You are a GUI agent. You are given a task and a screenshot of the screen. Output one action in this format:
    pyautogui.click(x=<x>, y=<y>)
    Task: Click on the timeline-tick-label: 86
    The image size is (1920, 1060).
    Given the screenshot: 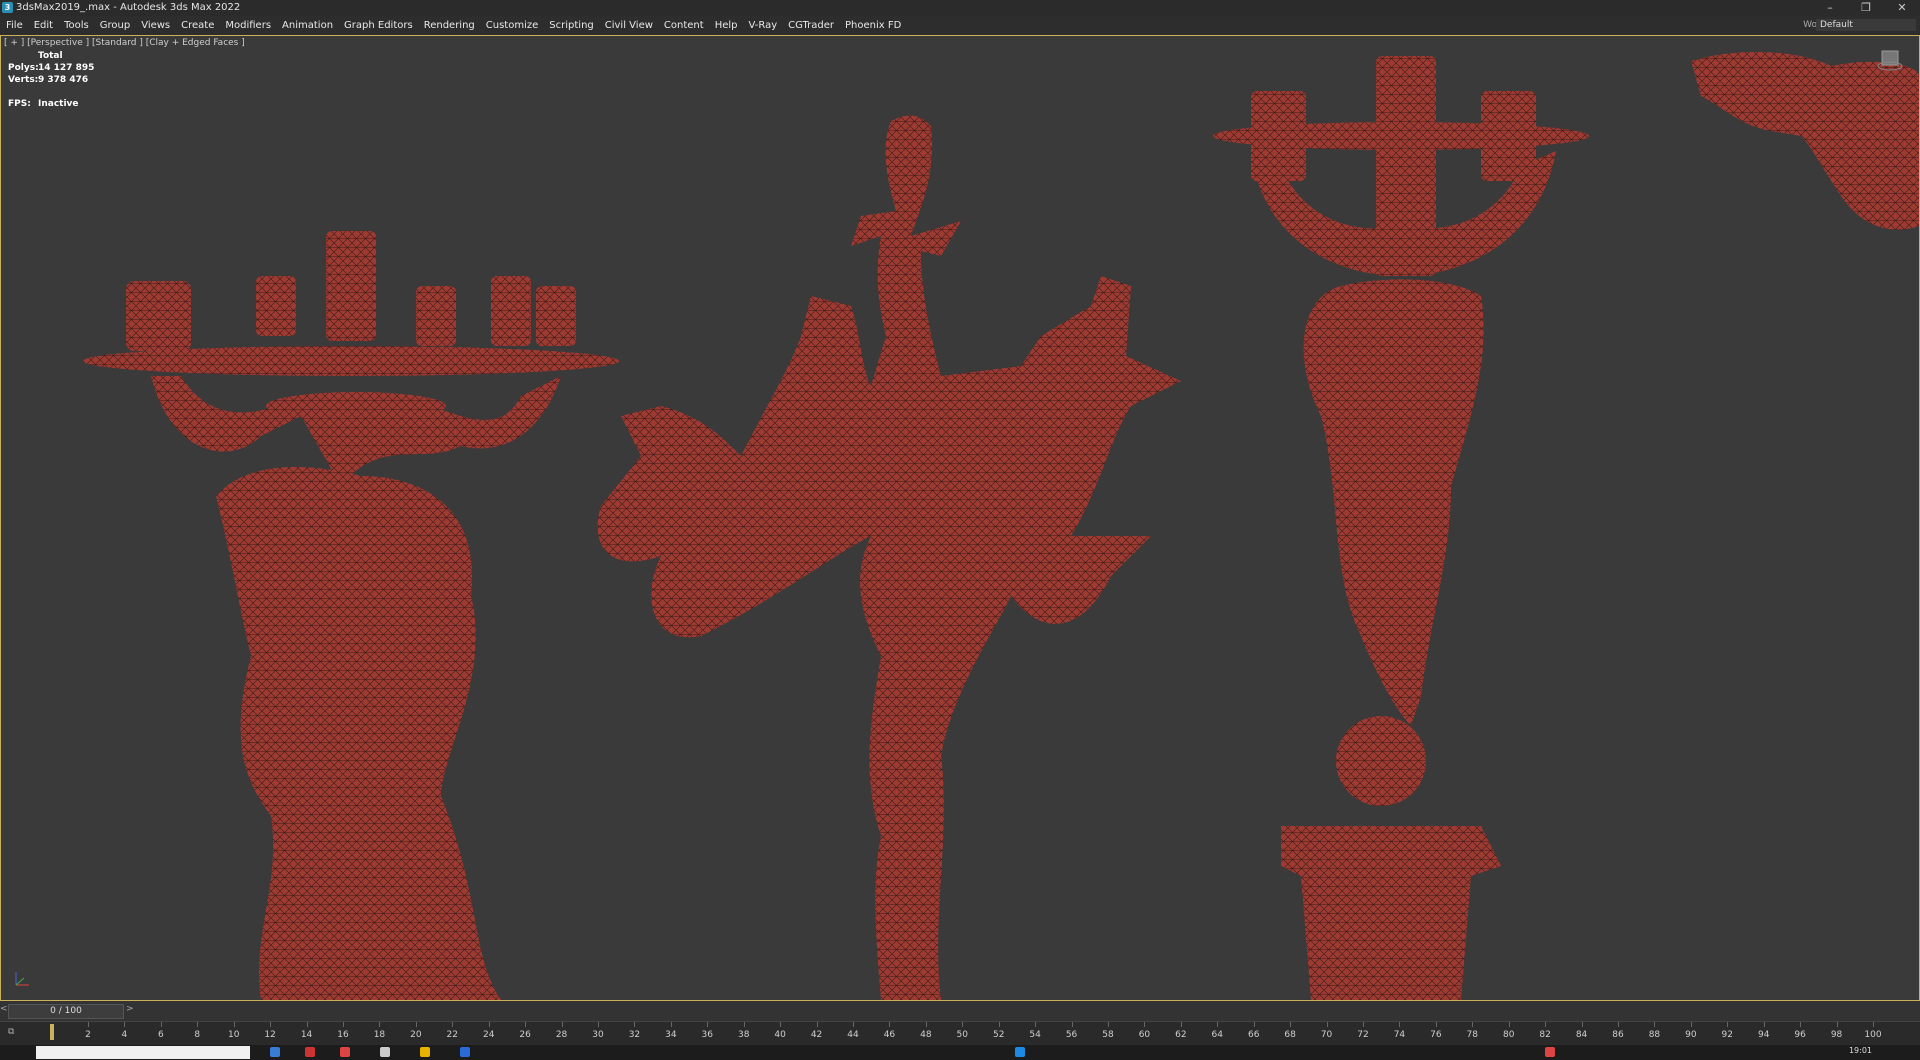 What is the action you would take?
    pyautogui.click(x=1618, y=1035)
    